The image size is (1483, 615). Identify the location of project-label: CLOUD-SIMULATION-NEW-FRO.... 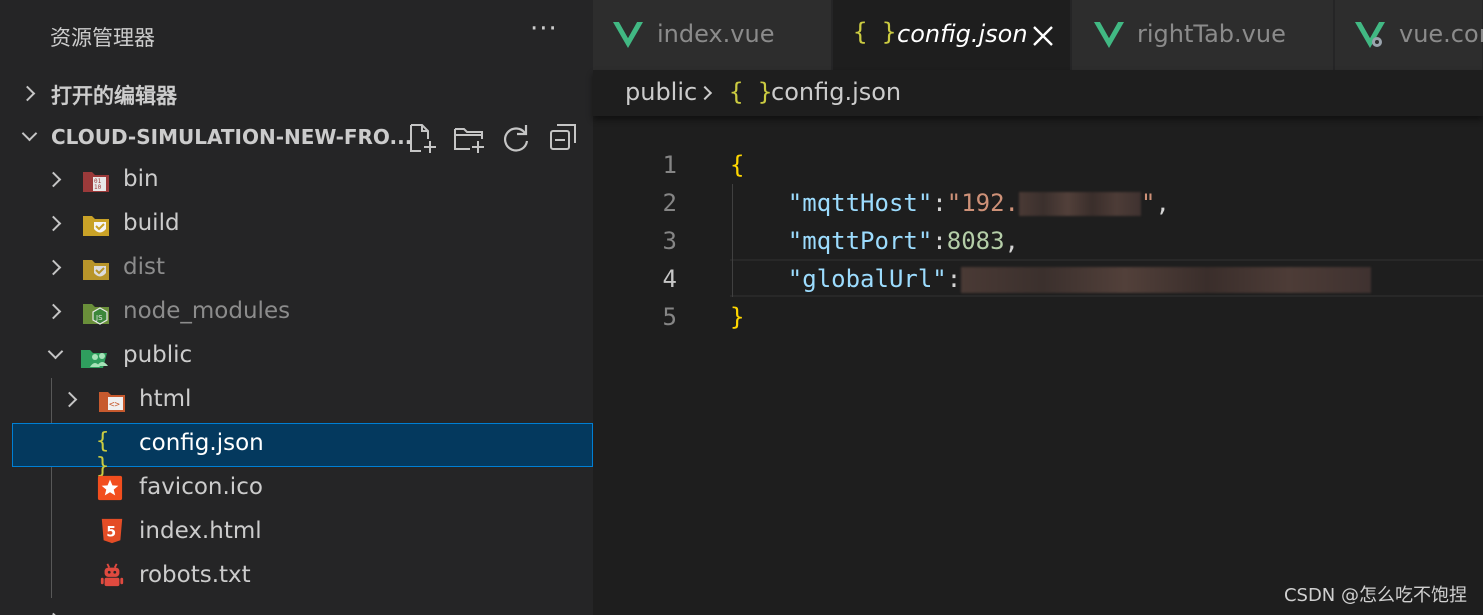
(232, 137).